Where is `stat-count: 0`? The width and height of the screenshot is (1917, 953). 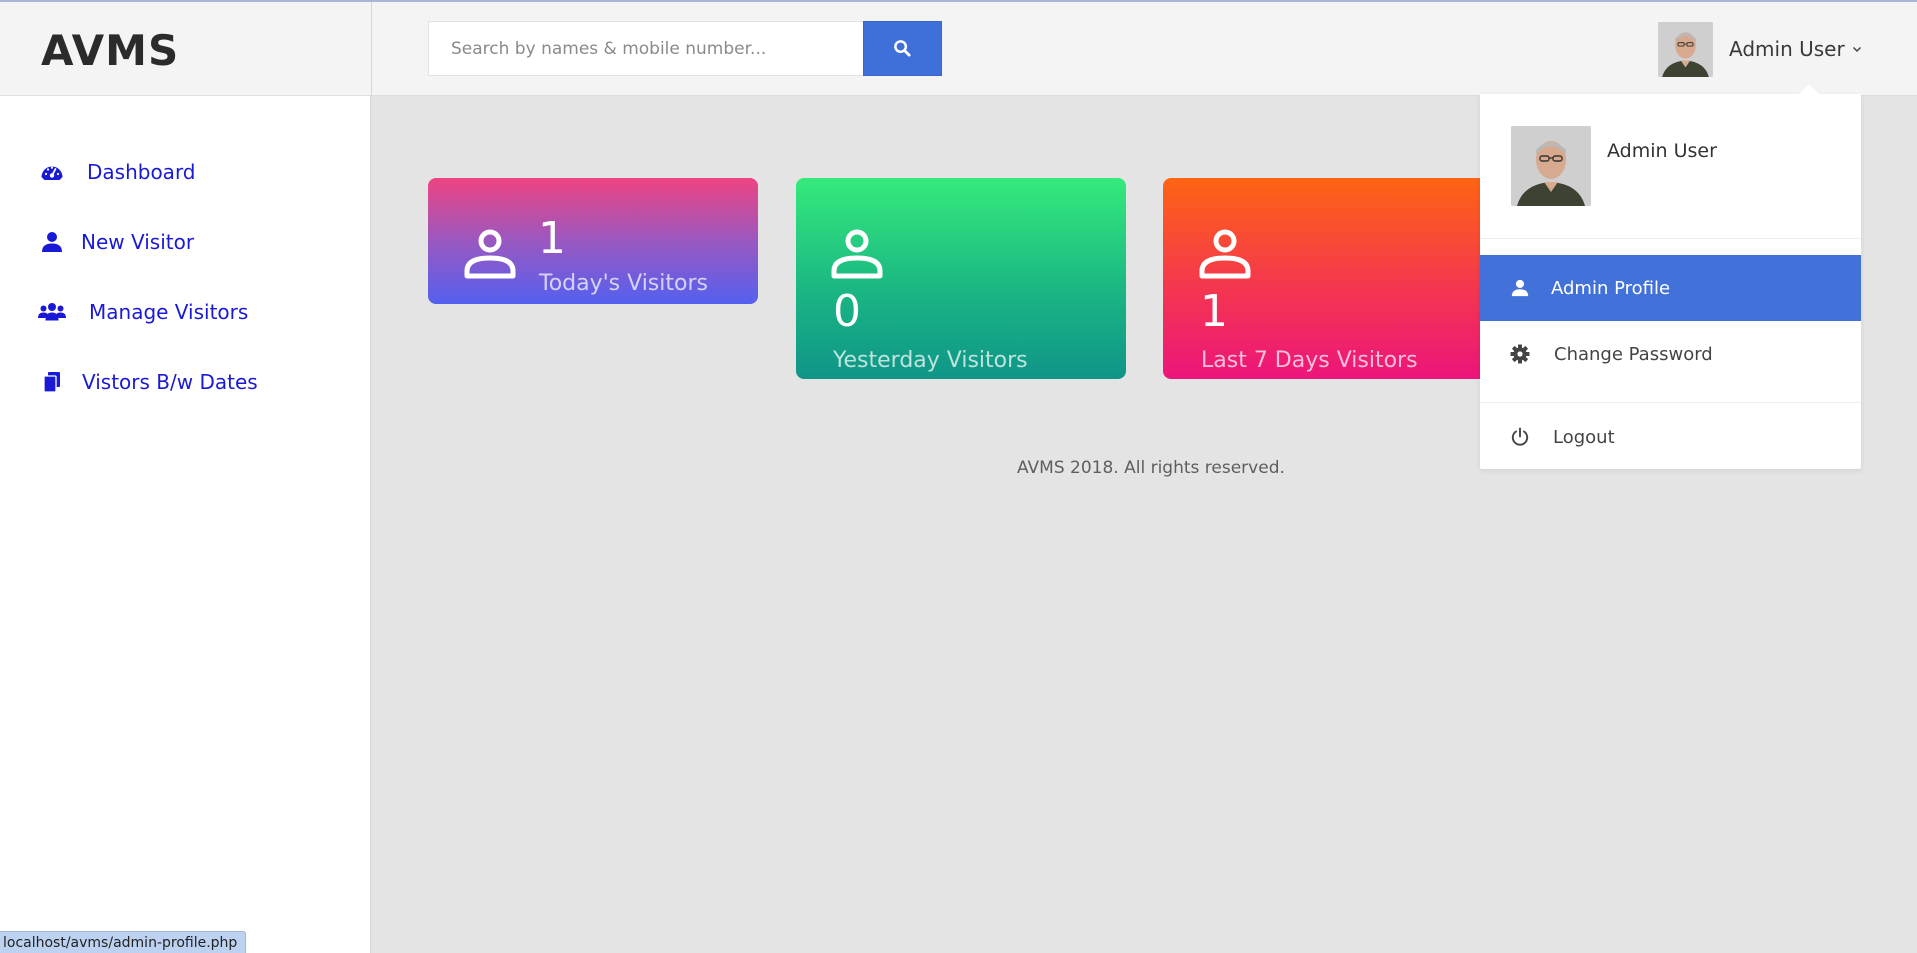 stat-count: 0 is located at coordinates (847, 311).